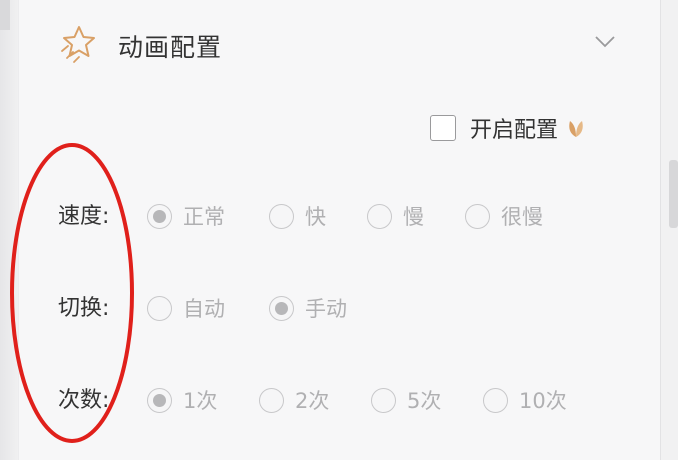  Describe the element at coordinates (673, 194) in the screenshot. I see `scrollbar-thumb` at that location.